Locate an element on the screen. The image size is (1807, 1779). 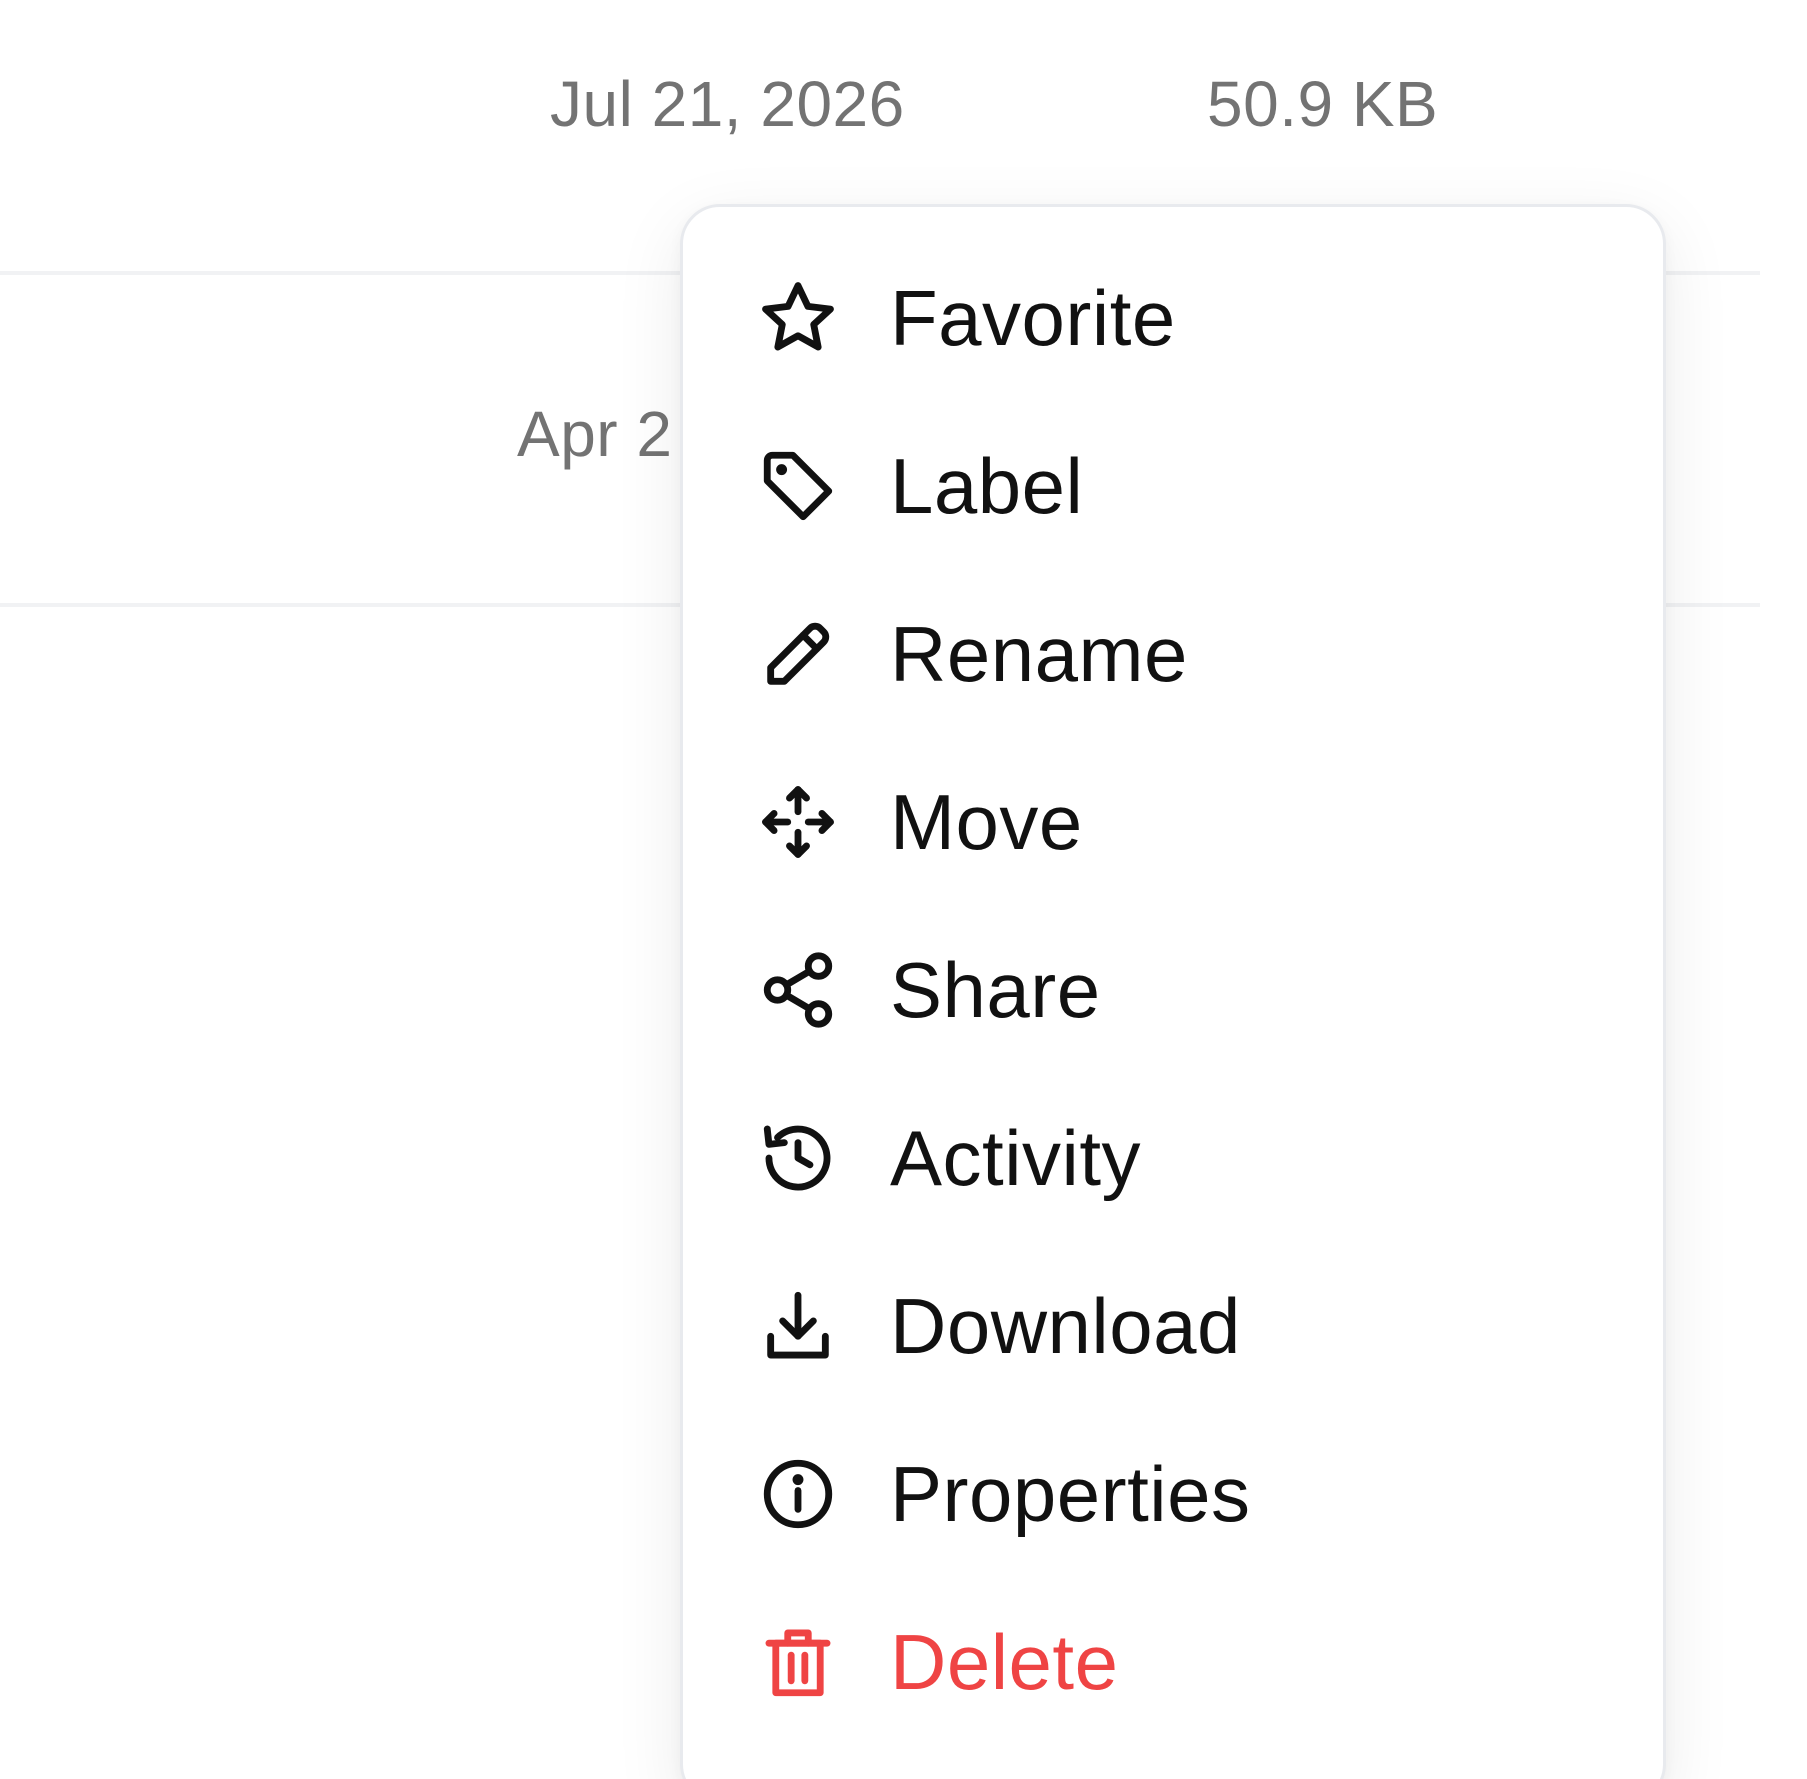
menu-item-label: Rename is located at coordinates (1039, 654).